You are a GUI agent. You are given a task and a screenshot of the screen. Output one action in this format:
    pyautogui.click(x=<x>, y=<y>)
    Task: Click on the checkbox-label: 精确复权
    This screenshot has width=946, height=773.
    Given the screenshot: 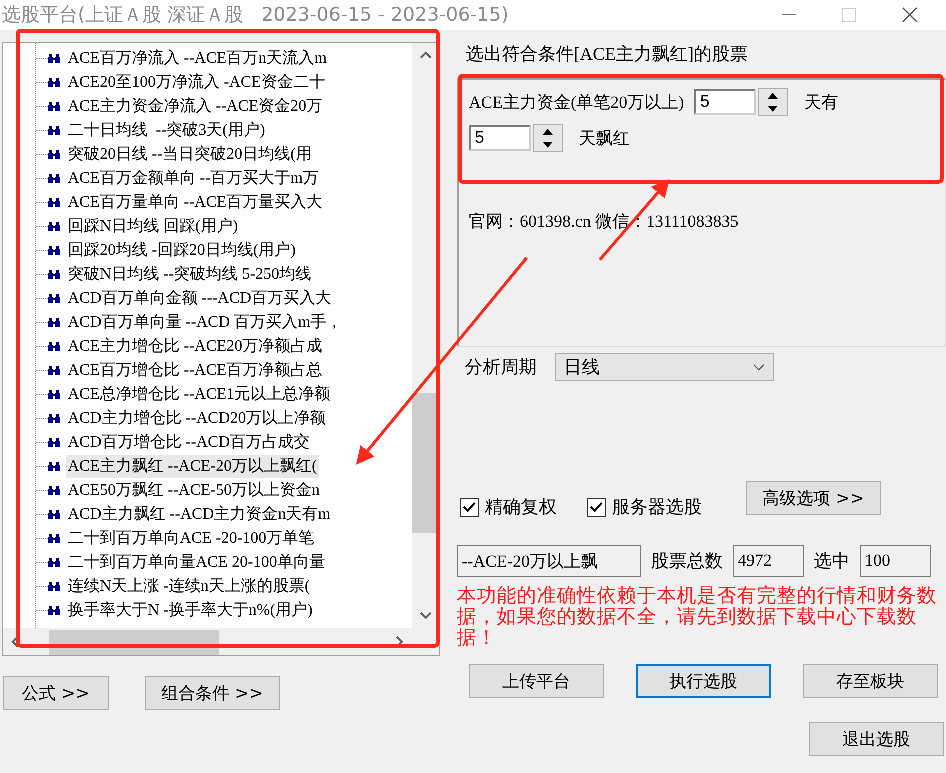 What is the action you would take?
    pyautogui.click(x=521, y=507)
    